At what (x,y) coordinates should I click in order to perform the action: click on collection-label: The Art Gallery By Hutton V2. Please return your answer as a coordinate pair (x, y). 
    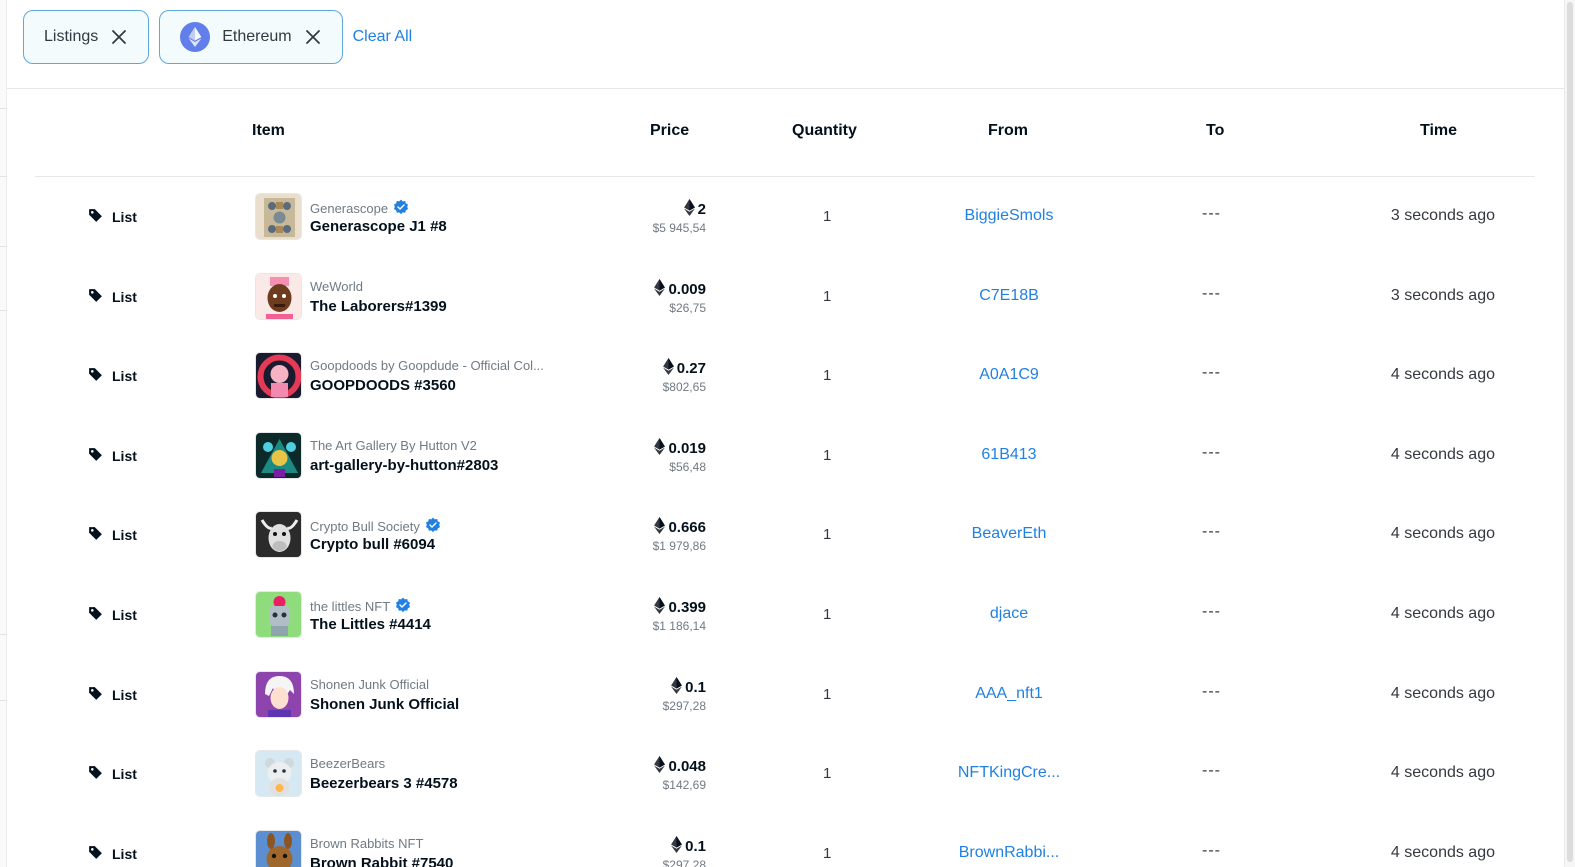
    Looking at the image, I should click on (393, 445).